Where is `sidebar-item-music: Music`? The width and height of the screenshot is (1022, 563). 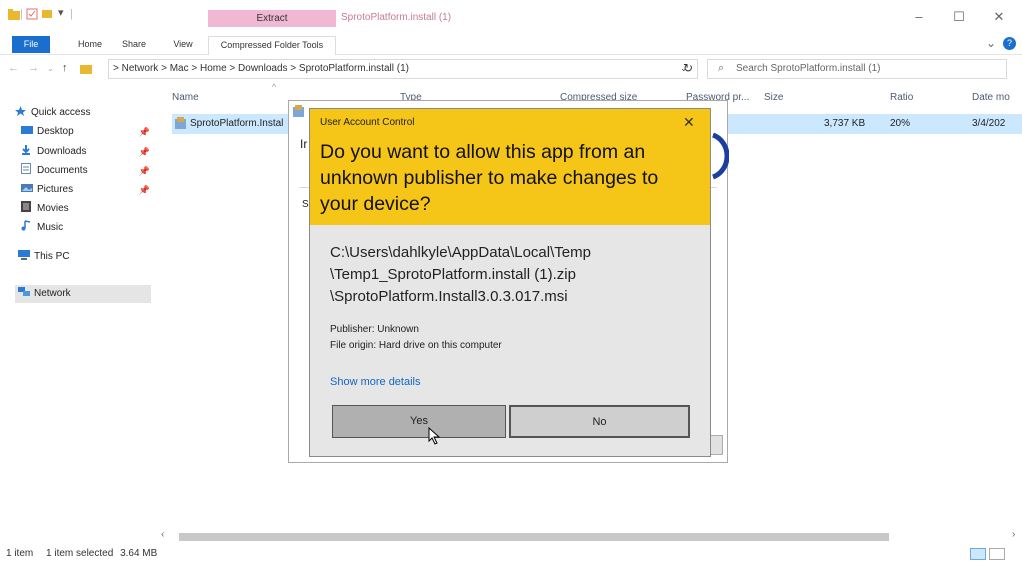
sidebar-item-music: Music is located at coordinates (86, 228).